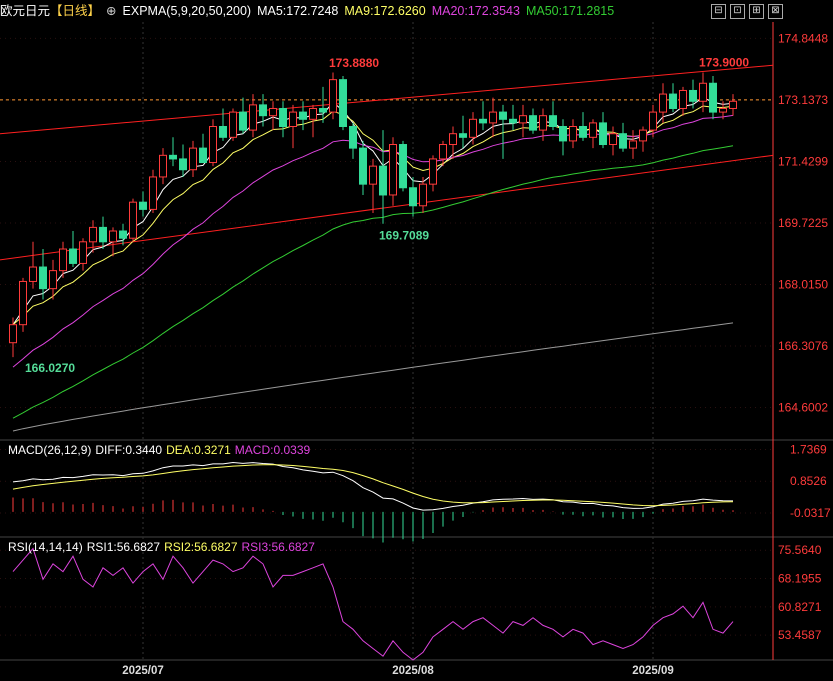 This screenshot has height=681, width=833. Describe the element at coordinates (198, 450) in the screenshot. I see `macd-dea: DEA:0.3271` at that location.